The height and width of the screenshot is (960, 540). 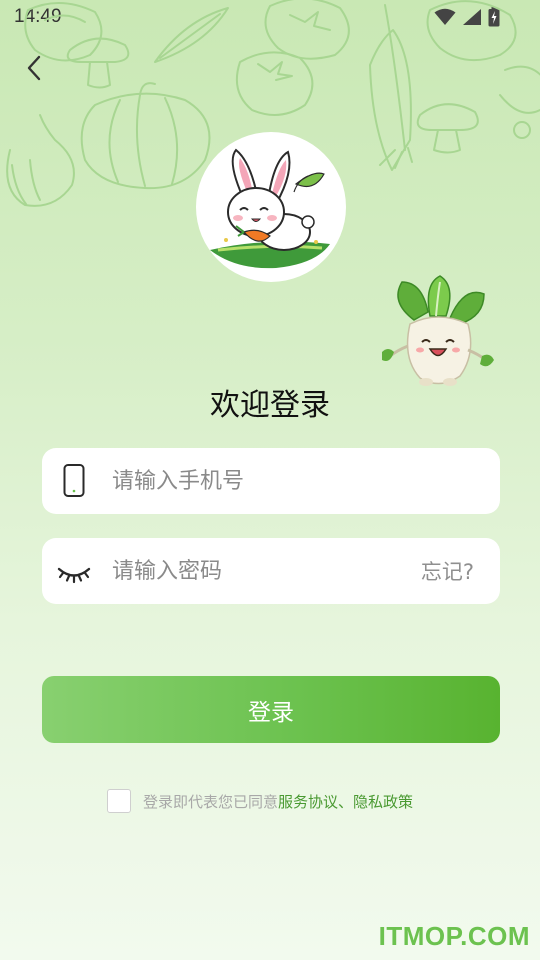 What do you see at coordinates (270, 405) in the screenshot?
I see `page-title: 欢迎登录` at bounding box center [270, 405].